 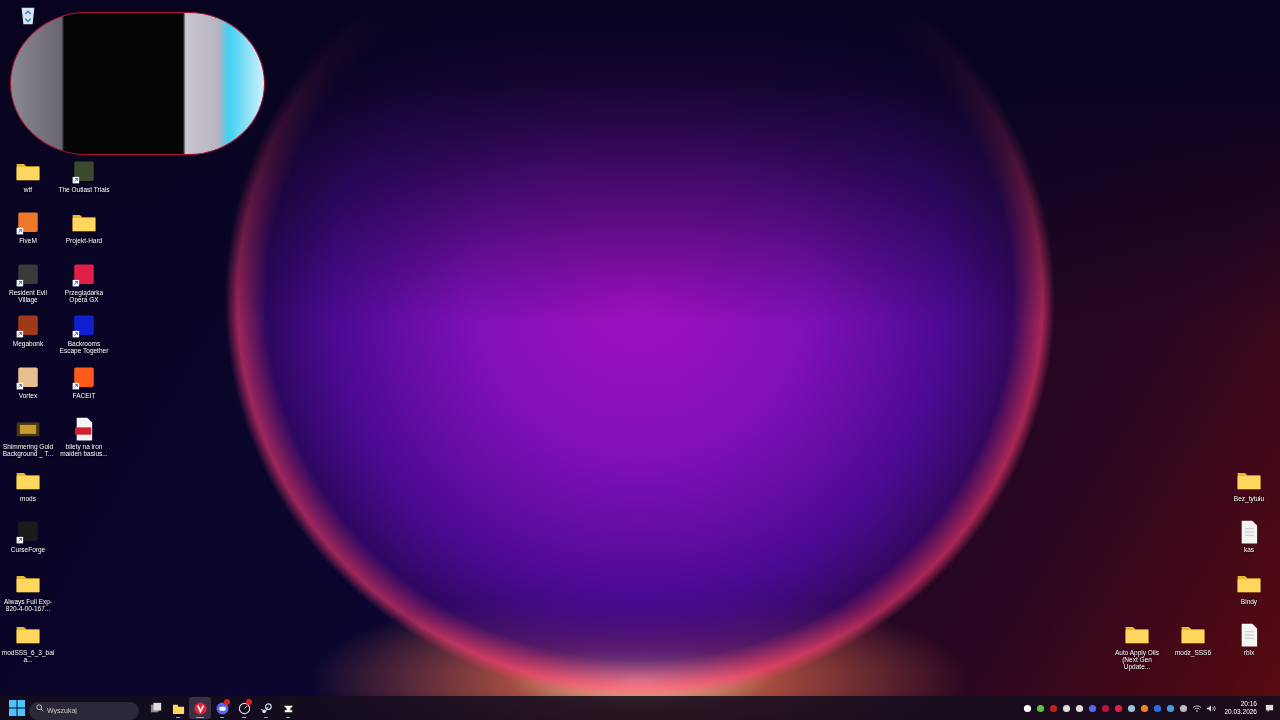 I want to click on steam-icon, so click(x=266, y=708).